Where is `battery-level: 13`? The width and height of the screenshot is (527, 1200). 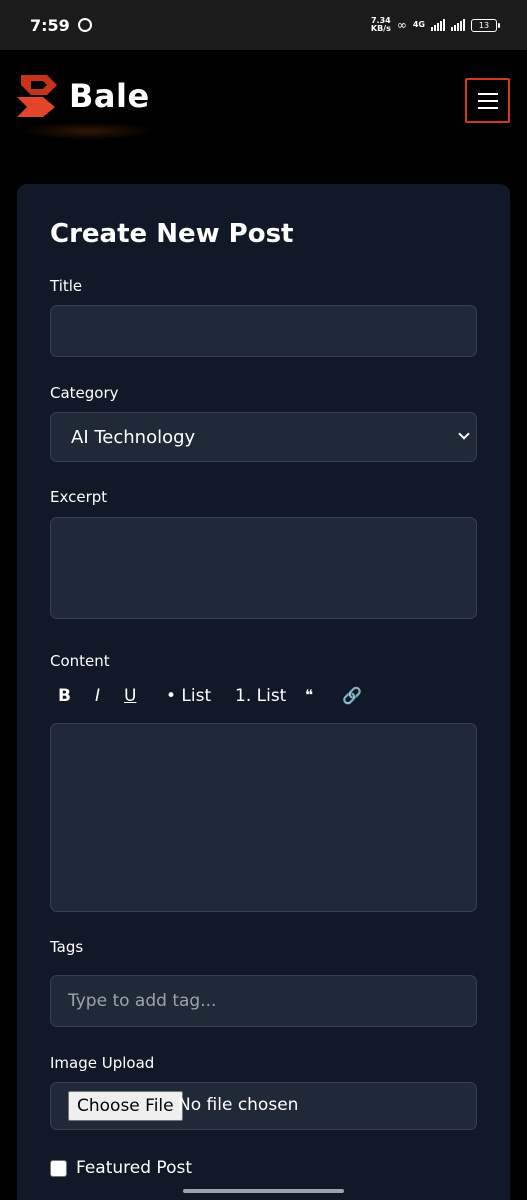 battery-level: 13 is located at coordinates (484, 25).